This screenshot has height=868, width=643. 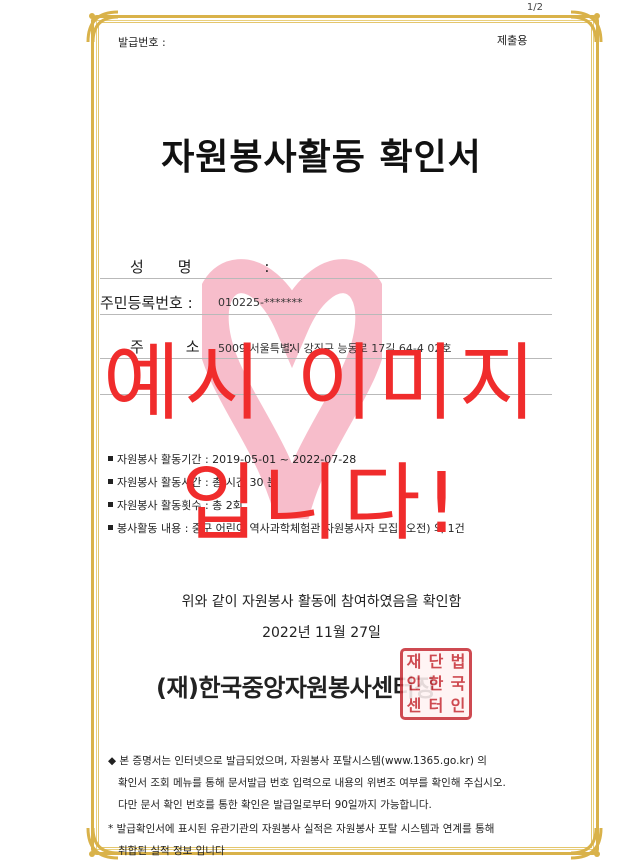 I want to click on note-line: 취합된 실적 정보 입니다, so click(x=171, y=851).